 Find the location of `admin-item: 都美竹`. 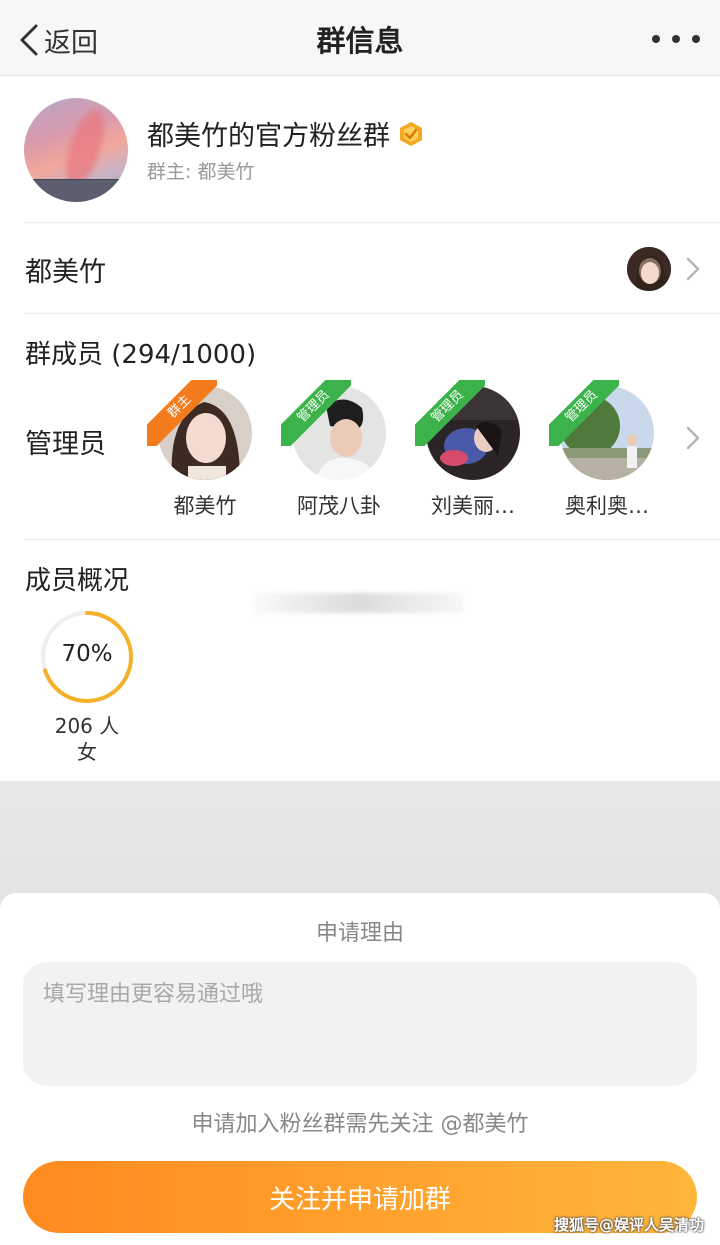

admin-item: 都美竹 is located at coordinates (205, 453).